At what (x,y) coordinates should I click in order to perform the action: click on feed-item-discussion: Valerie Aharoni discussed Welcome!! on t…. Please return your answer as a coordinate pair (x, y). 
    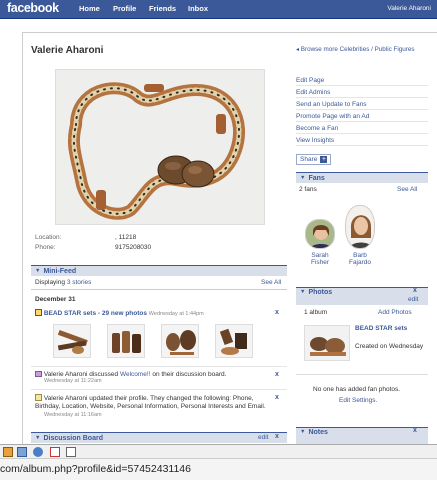
    Looking at the image, I should click on (153, 377).